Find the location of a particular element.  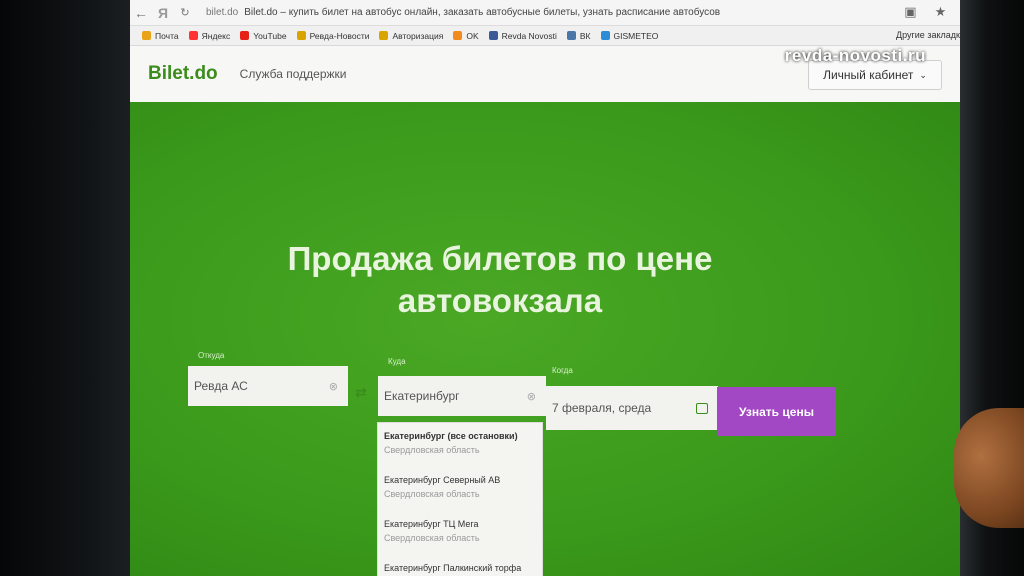

to-value: Екатеринбург is located at coordinates (422, 396).